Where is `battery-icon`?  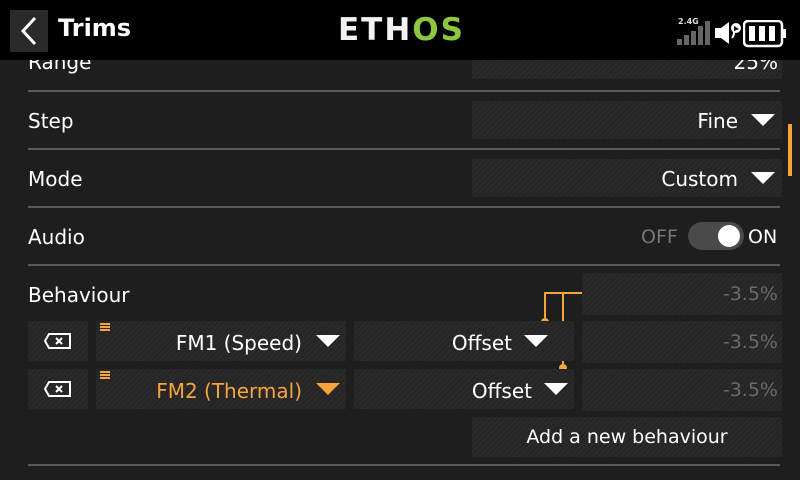 battery-icon is located at coordinates (764, 34).